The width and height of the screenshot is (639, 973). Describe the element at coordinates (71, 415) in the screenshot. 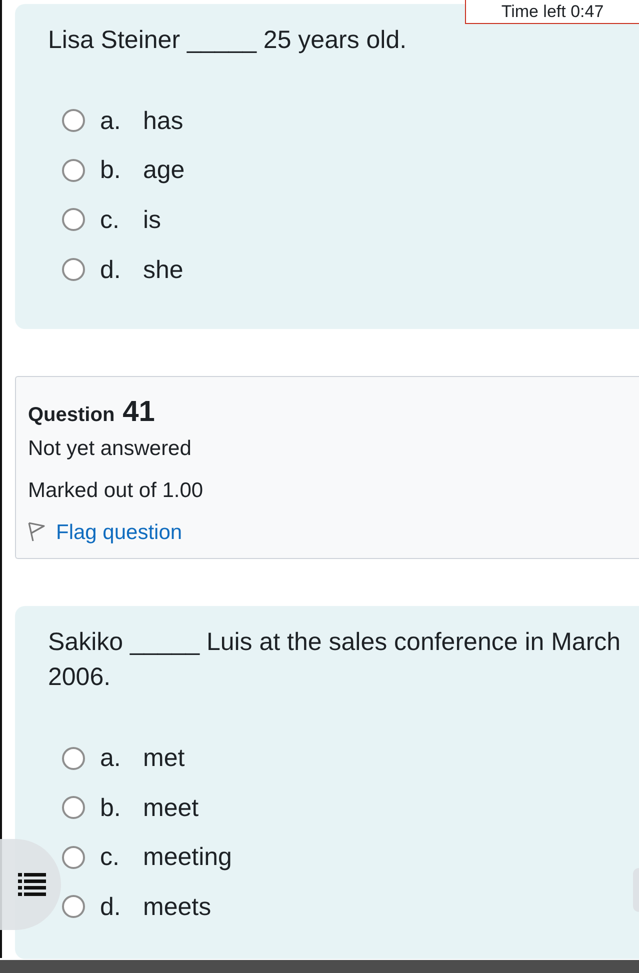

I see `question-label: Question` at that location.